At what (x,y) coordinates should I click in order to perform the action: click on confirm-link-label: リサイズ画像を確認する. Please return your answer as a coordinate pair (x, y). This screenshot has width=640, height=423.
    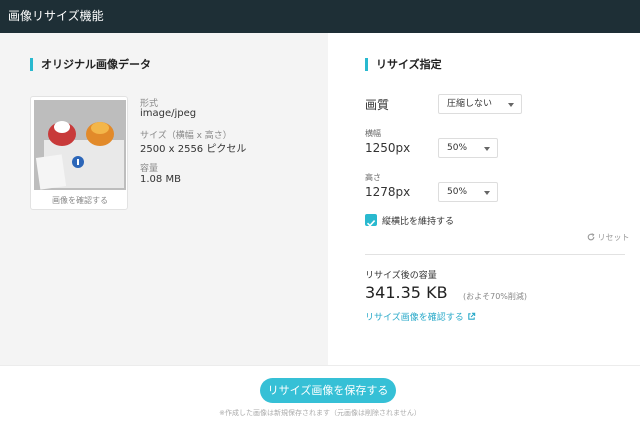
    Looking at the image, I should click on (414, 318).